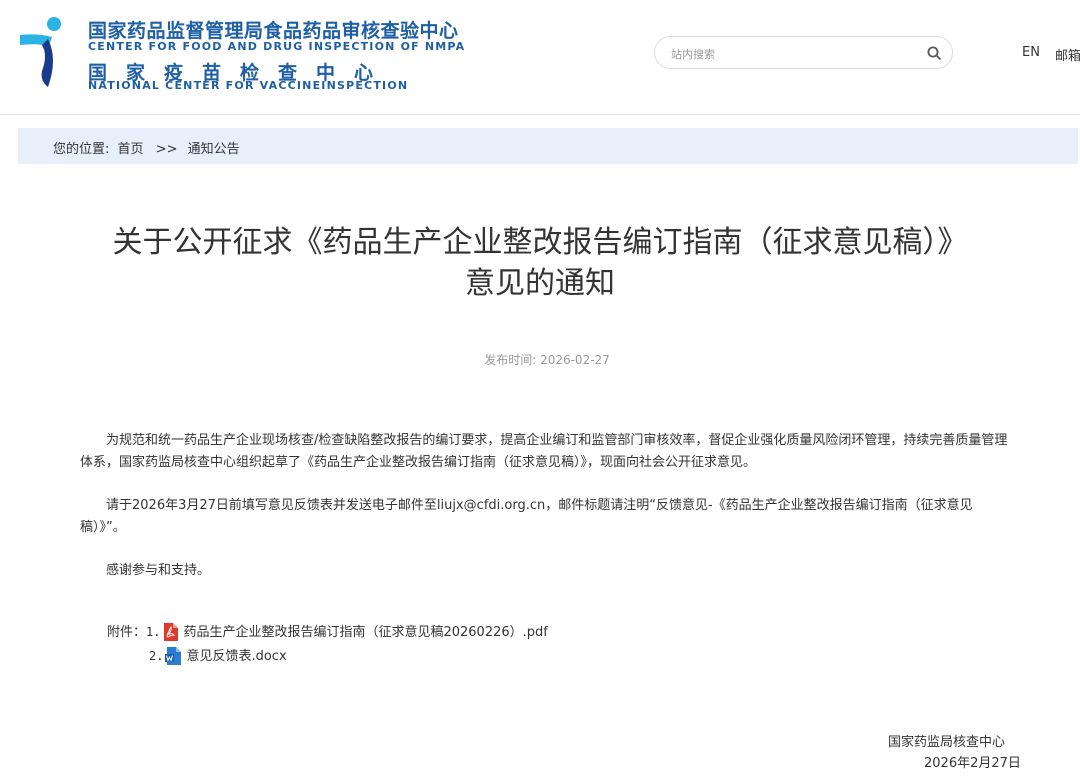  What do you see at coordinates (540, 283) in the screenshot?
I see `title-line-2: 意见的通知` at bounding box center [540, 283].